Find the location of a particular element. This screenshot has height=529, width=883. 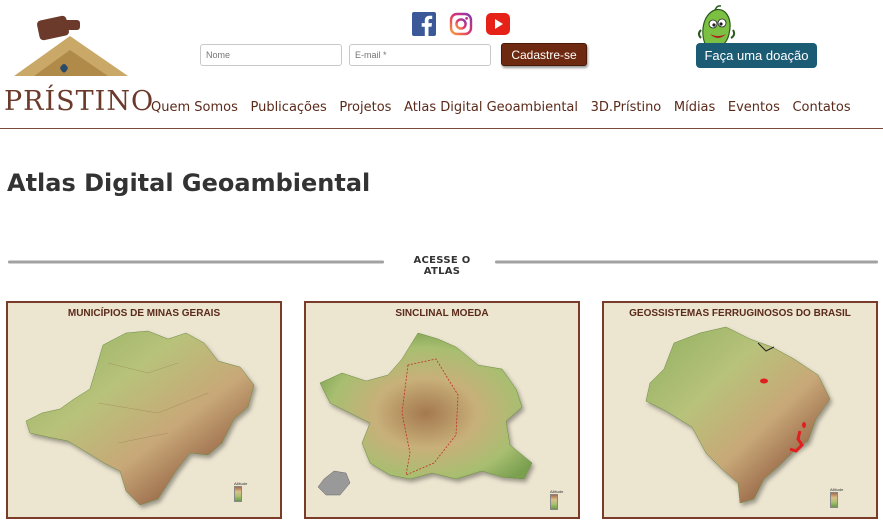

name-input is located at coordinates (271, 54).